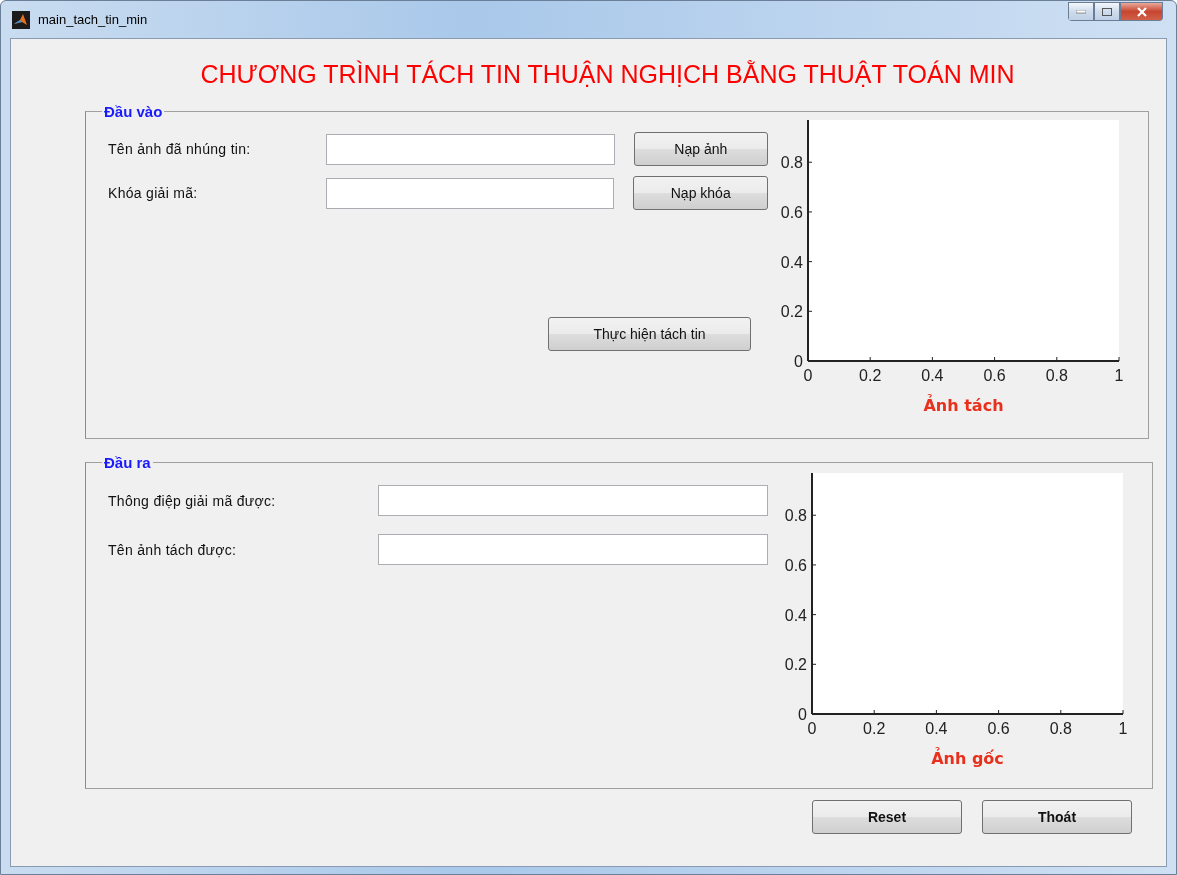 Image resolution: width=1177 pixels, height=875 pixels. What do you see at coordinates (192, 500) in the screenshot?
I see `field-label: Thông điệp giải mã được:` at bounding box center [192, 500].